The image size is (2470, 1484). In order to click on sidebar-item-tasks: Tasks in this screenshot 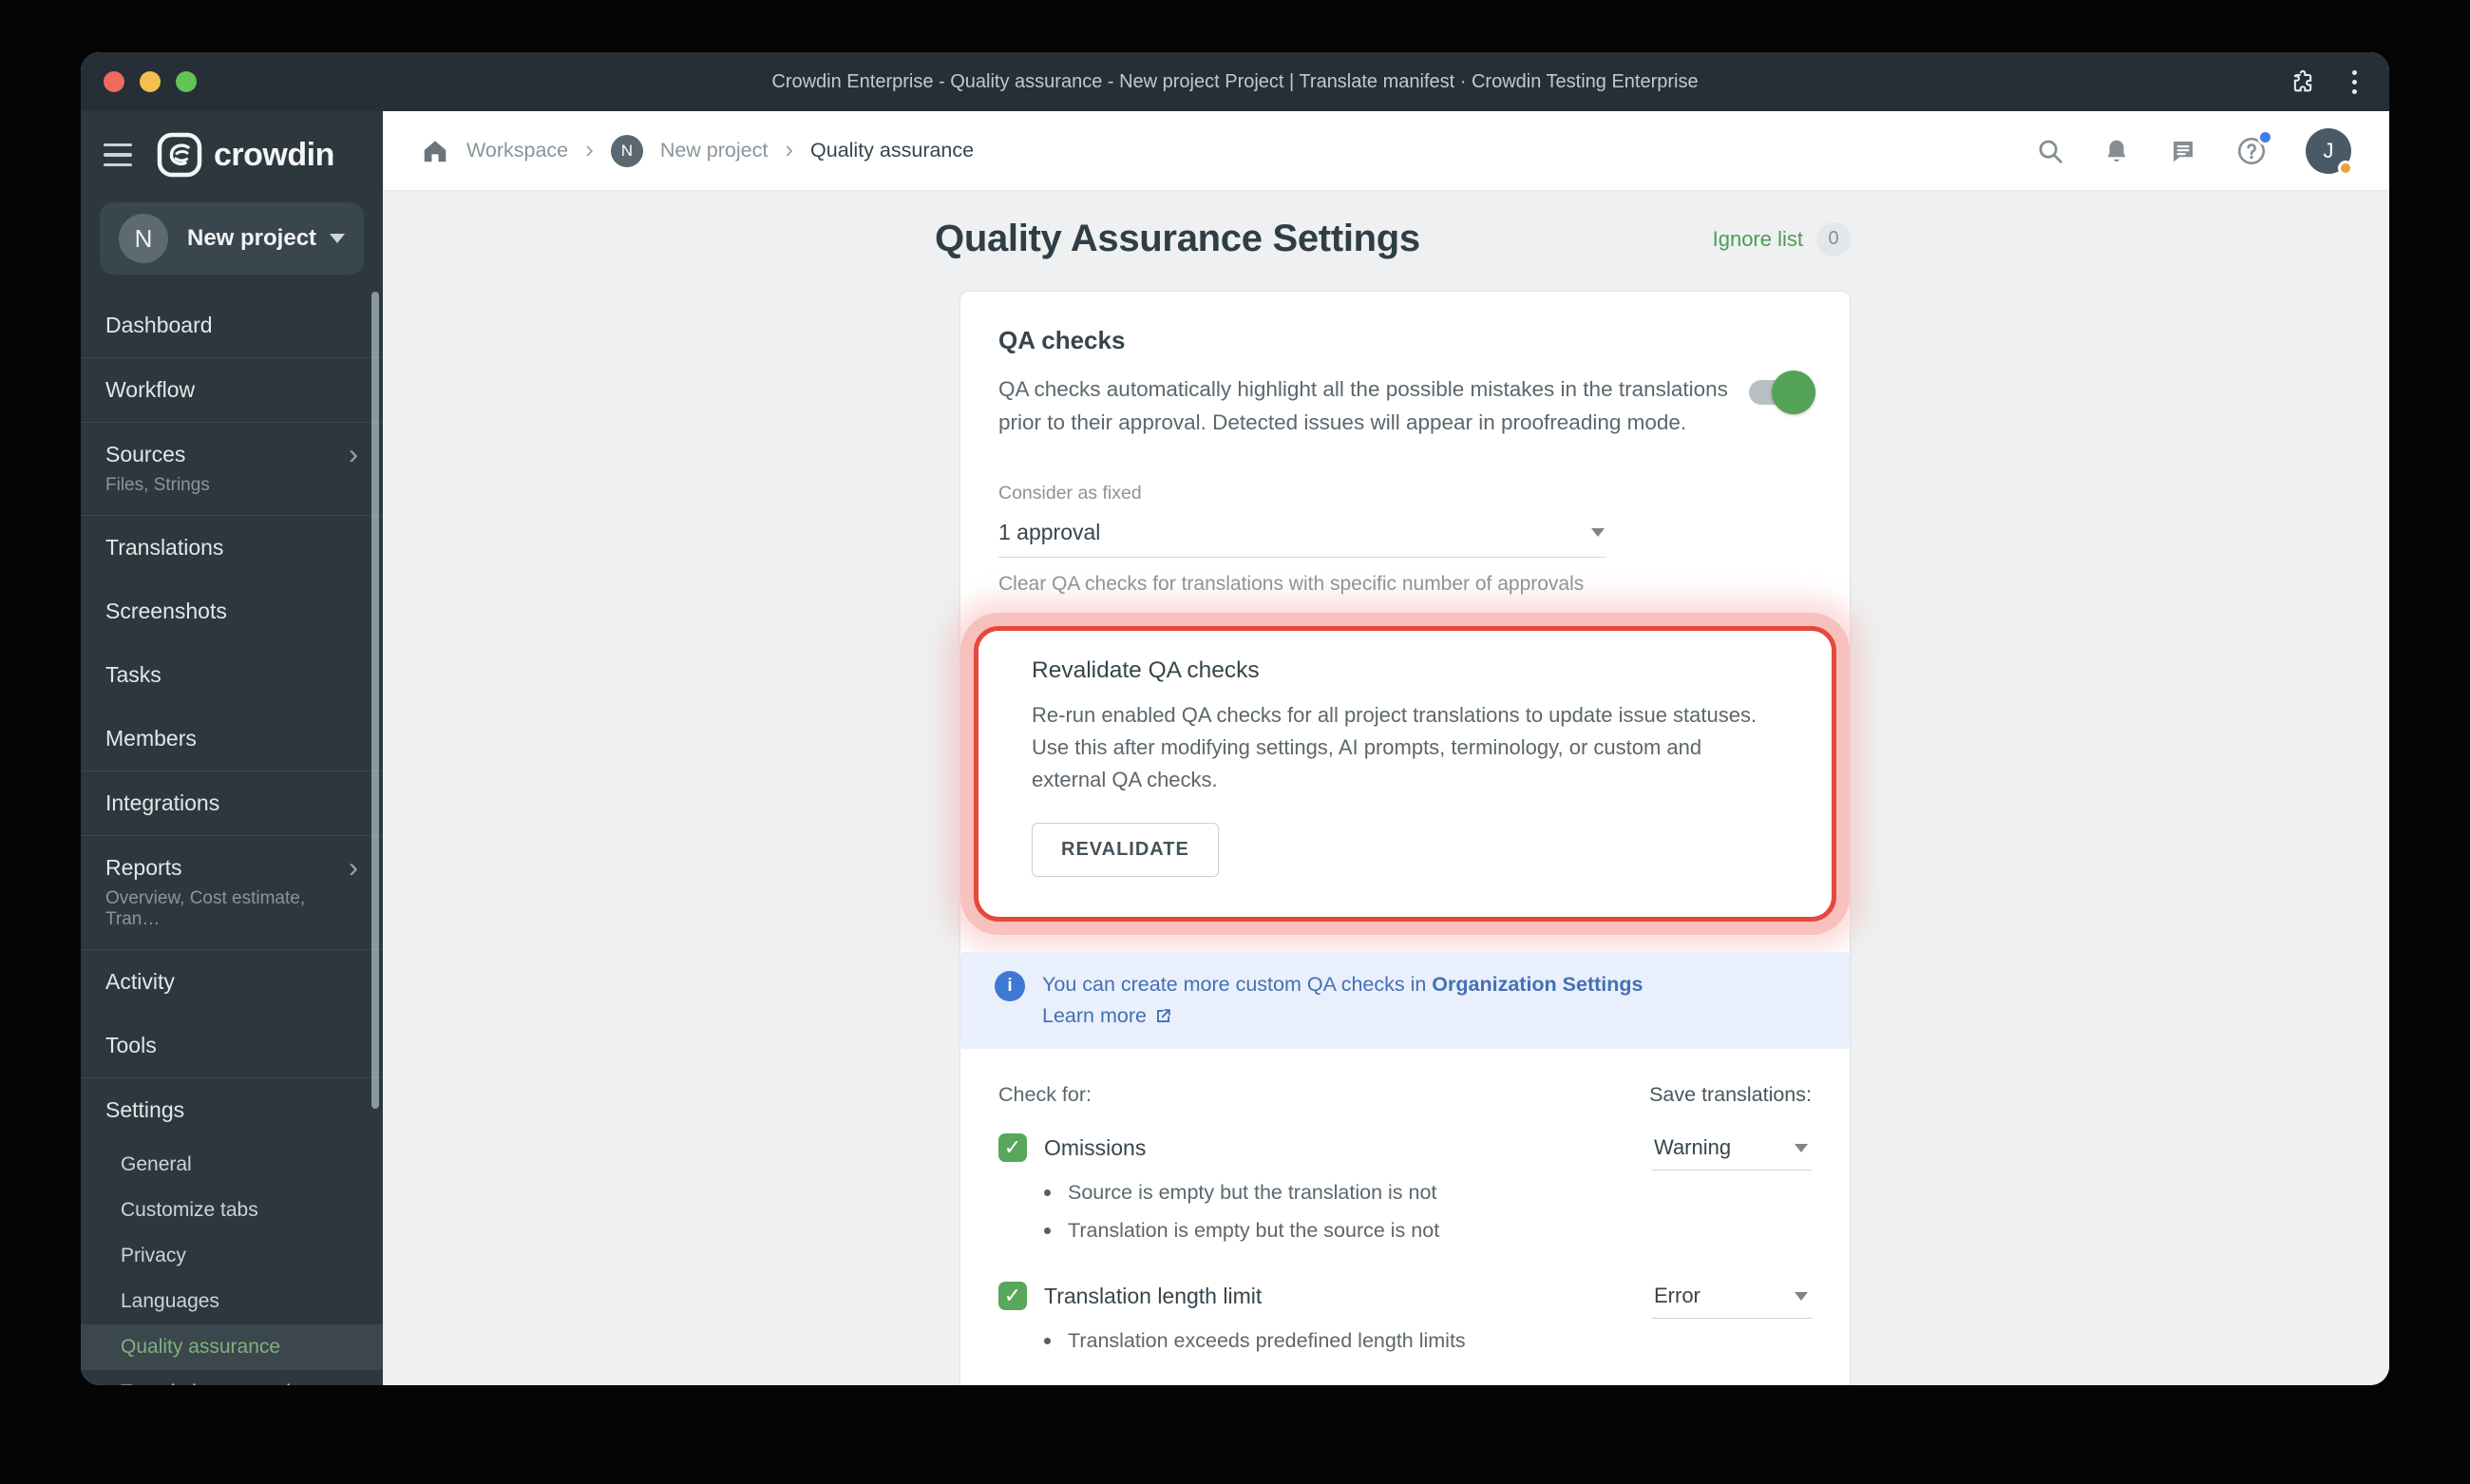, I will do `click(232, 675)`.